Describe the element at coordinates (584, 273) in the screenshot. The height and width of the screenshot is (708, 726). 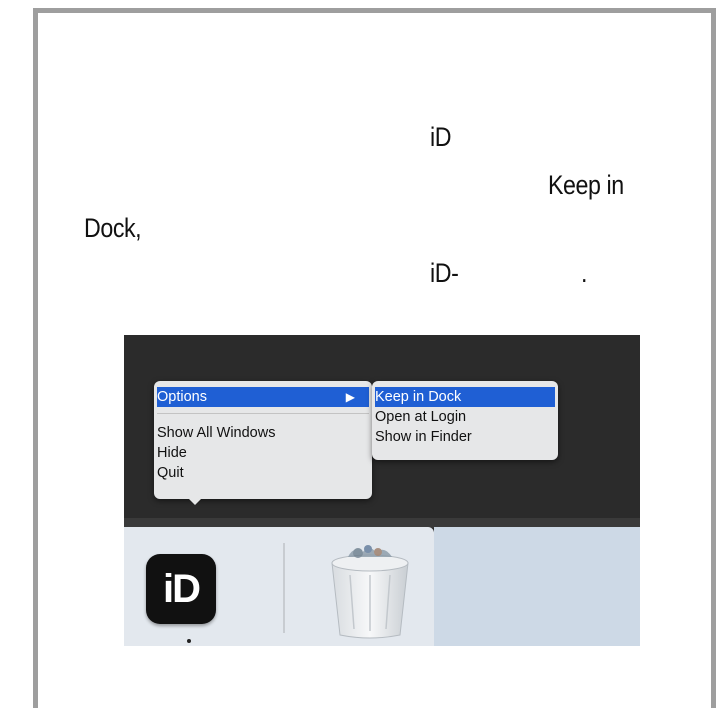
I see `doc-text-line-4b: .` at that location.